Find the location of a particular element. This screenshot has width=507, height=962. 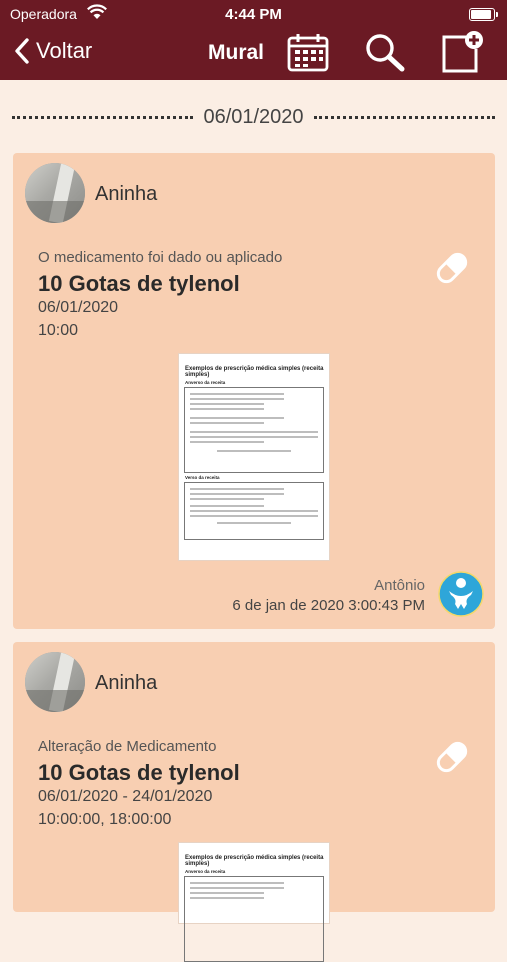

battery-icon is located at coordinates (483, 14).